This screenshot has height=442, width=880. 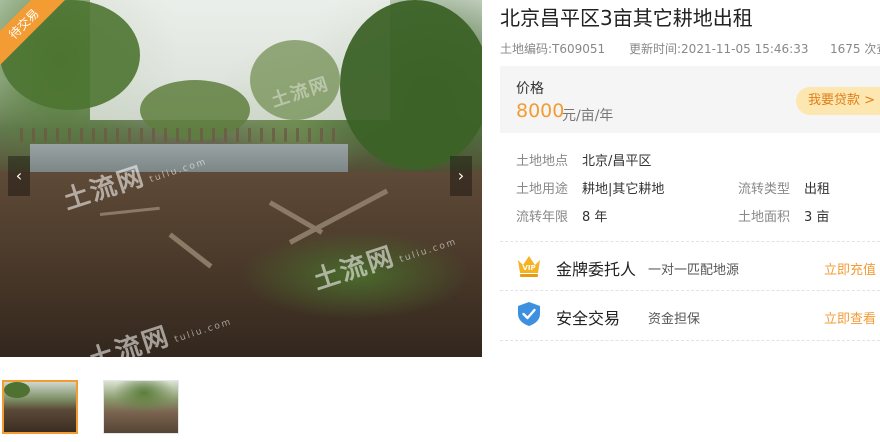 I want to click on service-desc: 一对一匹配地源, so click(x=694, y=270).